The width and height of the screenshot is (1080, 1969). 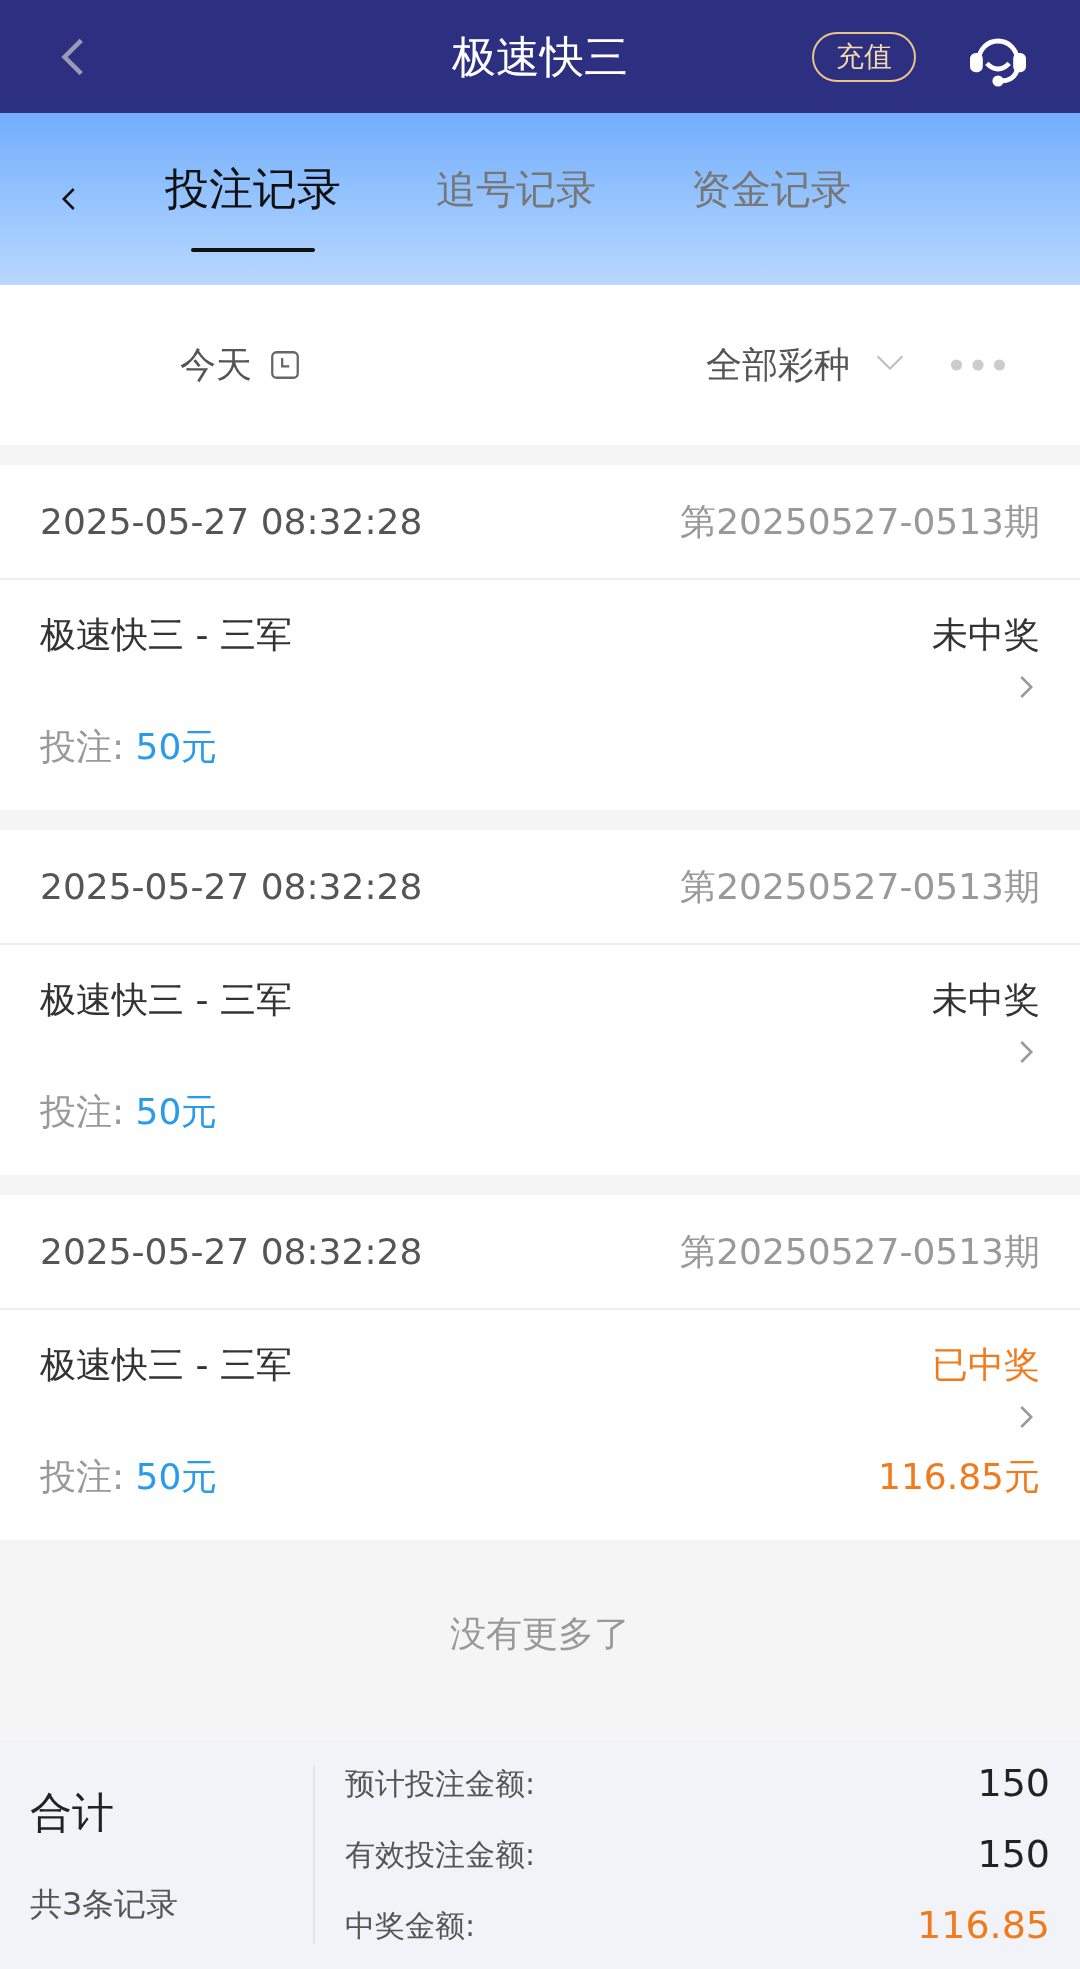 I want to click on prize-amount: 116.85元, so click(x=959, y=1477).